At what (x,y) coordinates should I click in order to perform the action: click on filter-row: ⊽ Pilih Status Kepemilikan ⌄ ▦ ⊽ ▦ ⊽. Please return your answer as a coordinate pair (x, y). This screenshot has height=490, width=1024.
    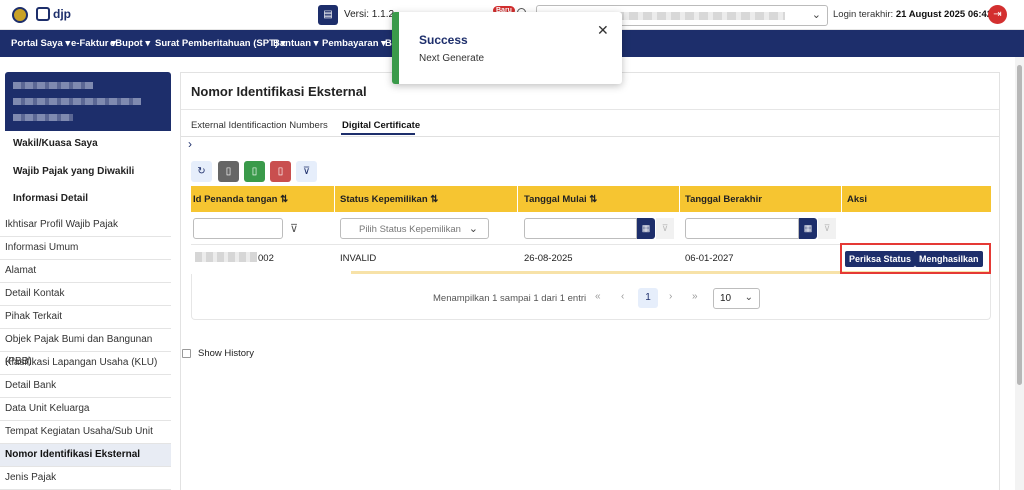
    Looking at the image, I should click on (591, 228).